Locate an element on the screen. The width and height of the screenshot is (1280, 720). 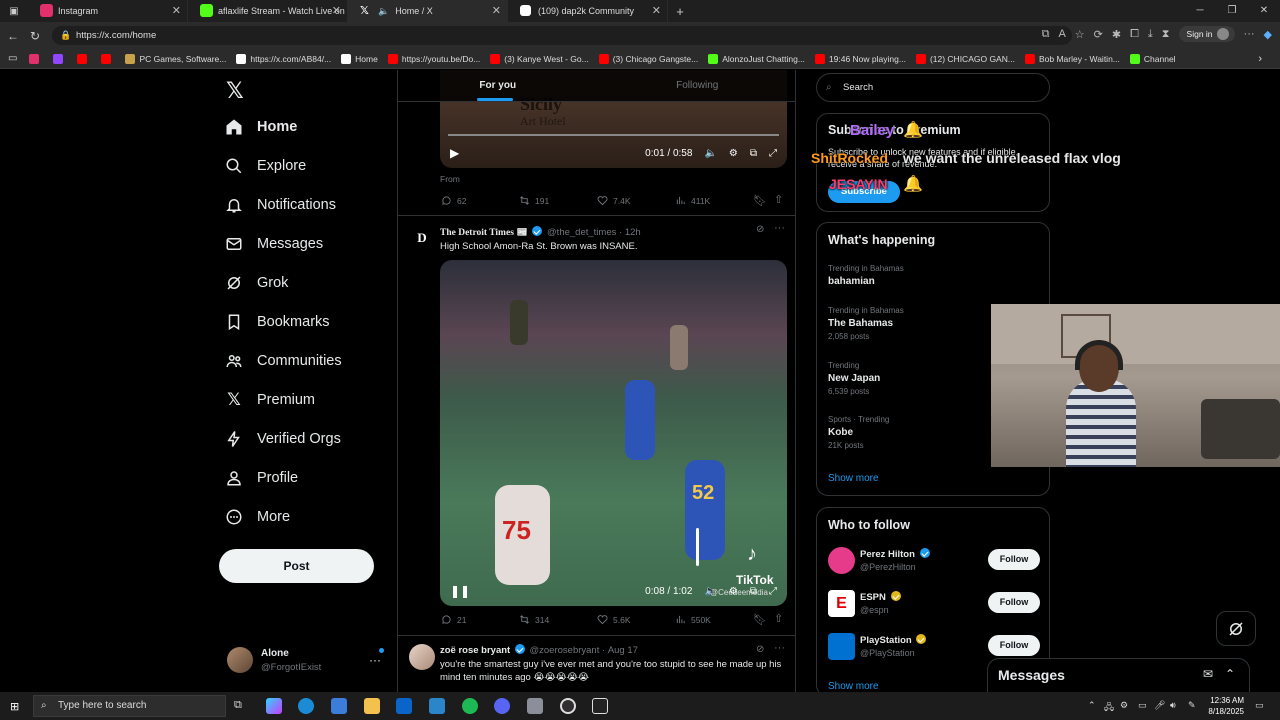
repost-button: 314 is located at coordinates (558, 619).